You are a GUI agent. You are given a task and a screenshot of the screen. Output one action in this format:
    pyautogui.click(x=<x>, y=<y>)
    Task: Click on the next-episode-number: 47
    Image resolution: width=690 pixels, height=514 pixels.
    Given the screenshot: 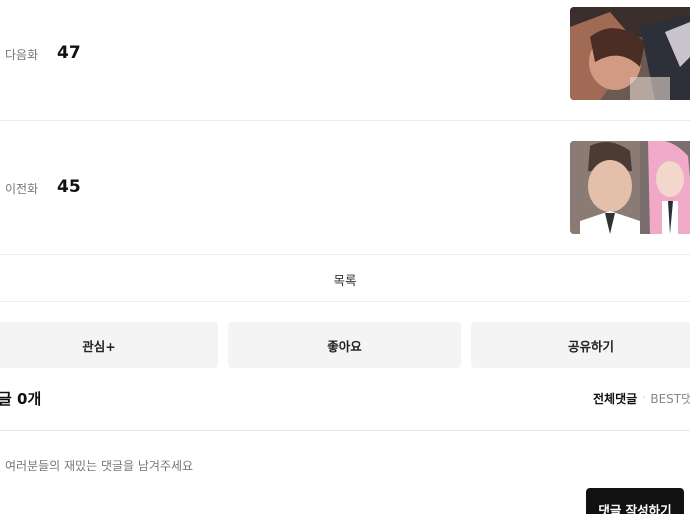 What is the action you would take?
    pyautogui.click(x=69, y=53)
    